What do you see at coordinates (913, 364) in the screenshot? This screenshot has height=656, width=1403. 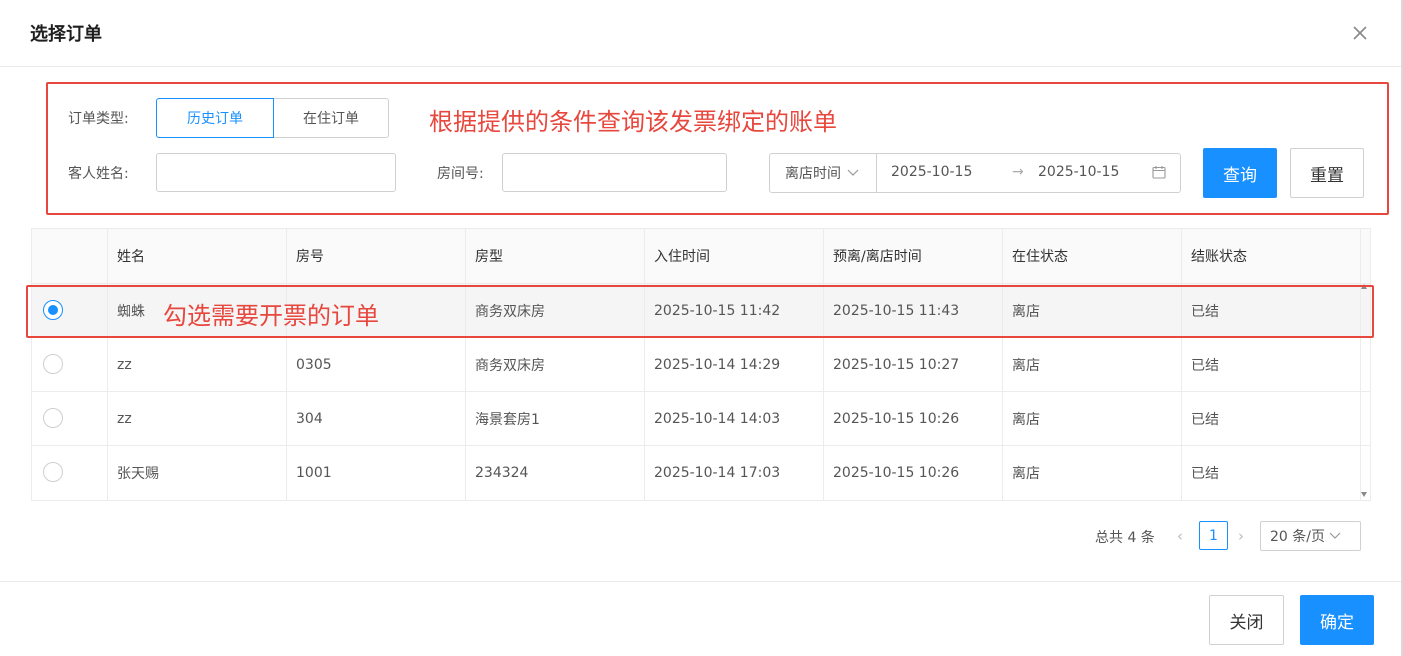 I see `checkout-cell: 2025-10-15 10:27` at bounding box center [913, 364].